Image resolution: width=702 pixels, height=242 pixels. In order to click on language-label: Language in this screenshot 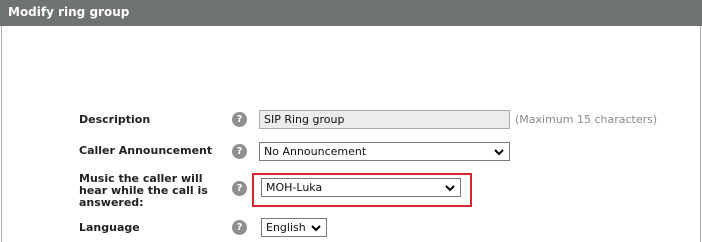, I will do `click(109, 227)`.